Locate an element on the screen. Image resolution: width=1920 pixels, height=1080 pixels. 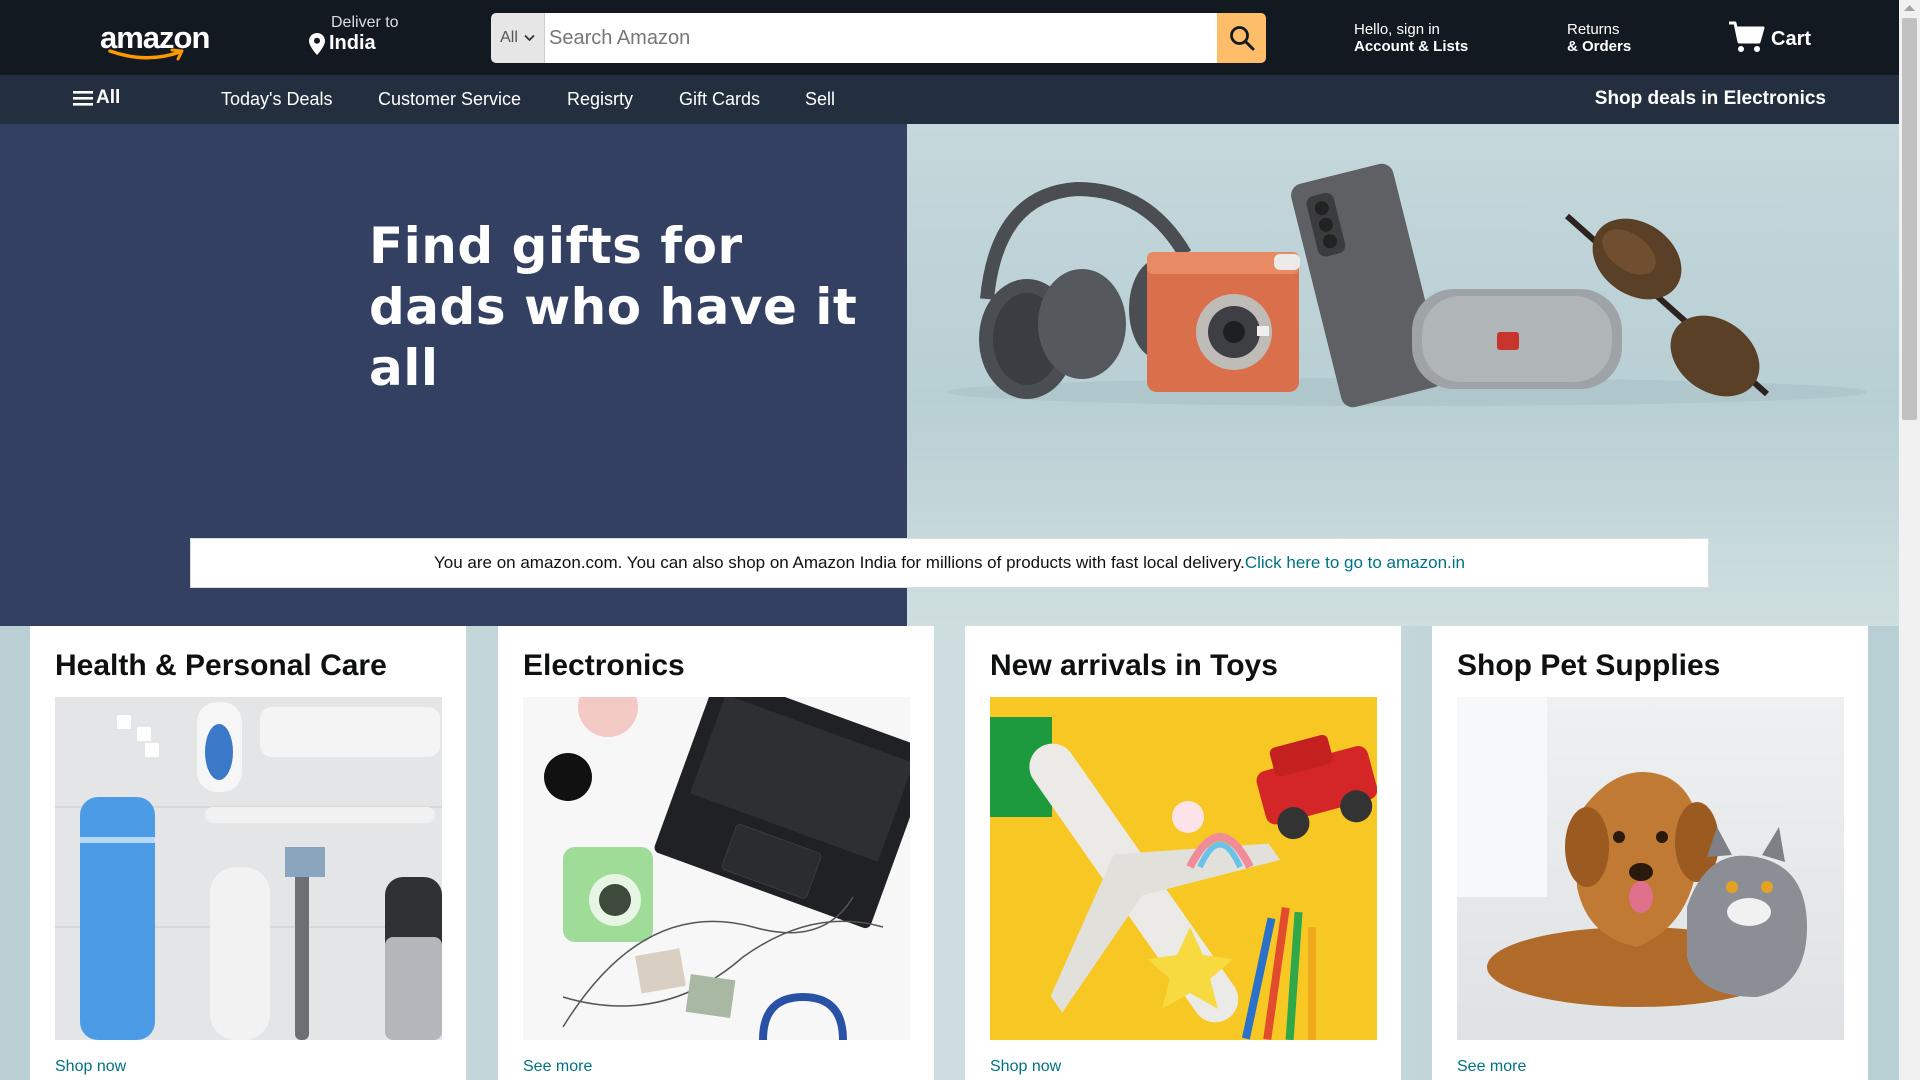
nav-todays-deals: Today's Deals is located at coordinates (277, 99).